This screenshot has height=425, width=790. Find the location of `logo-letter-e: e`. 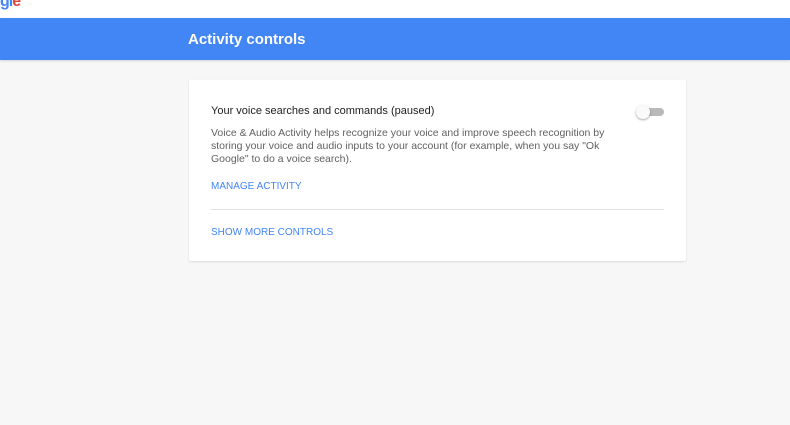

logo-letter-e: e is located at coordinates (16, 5).